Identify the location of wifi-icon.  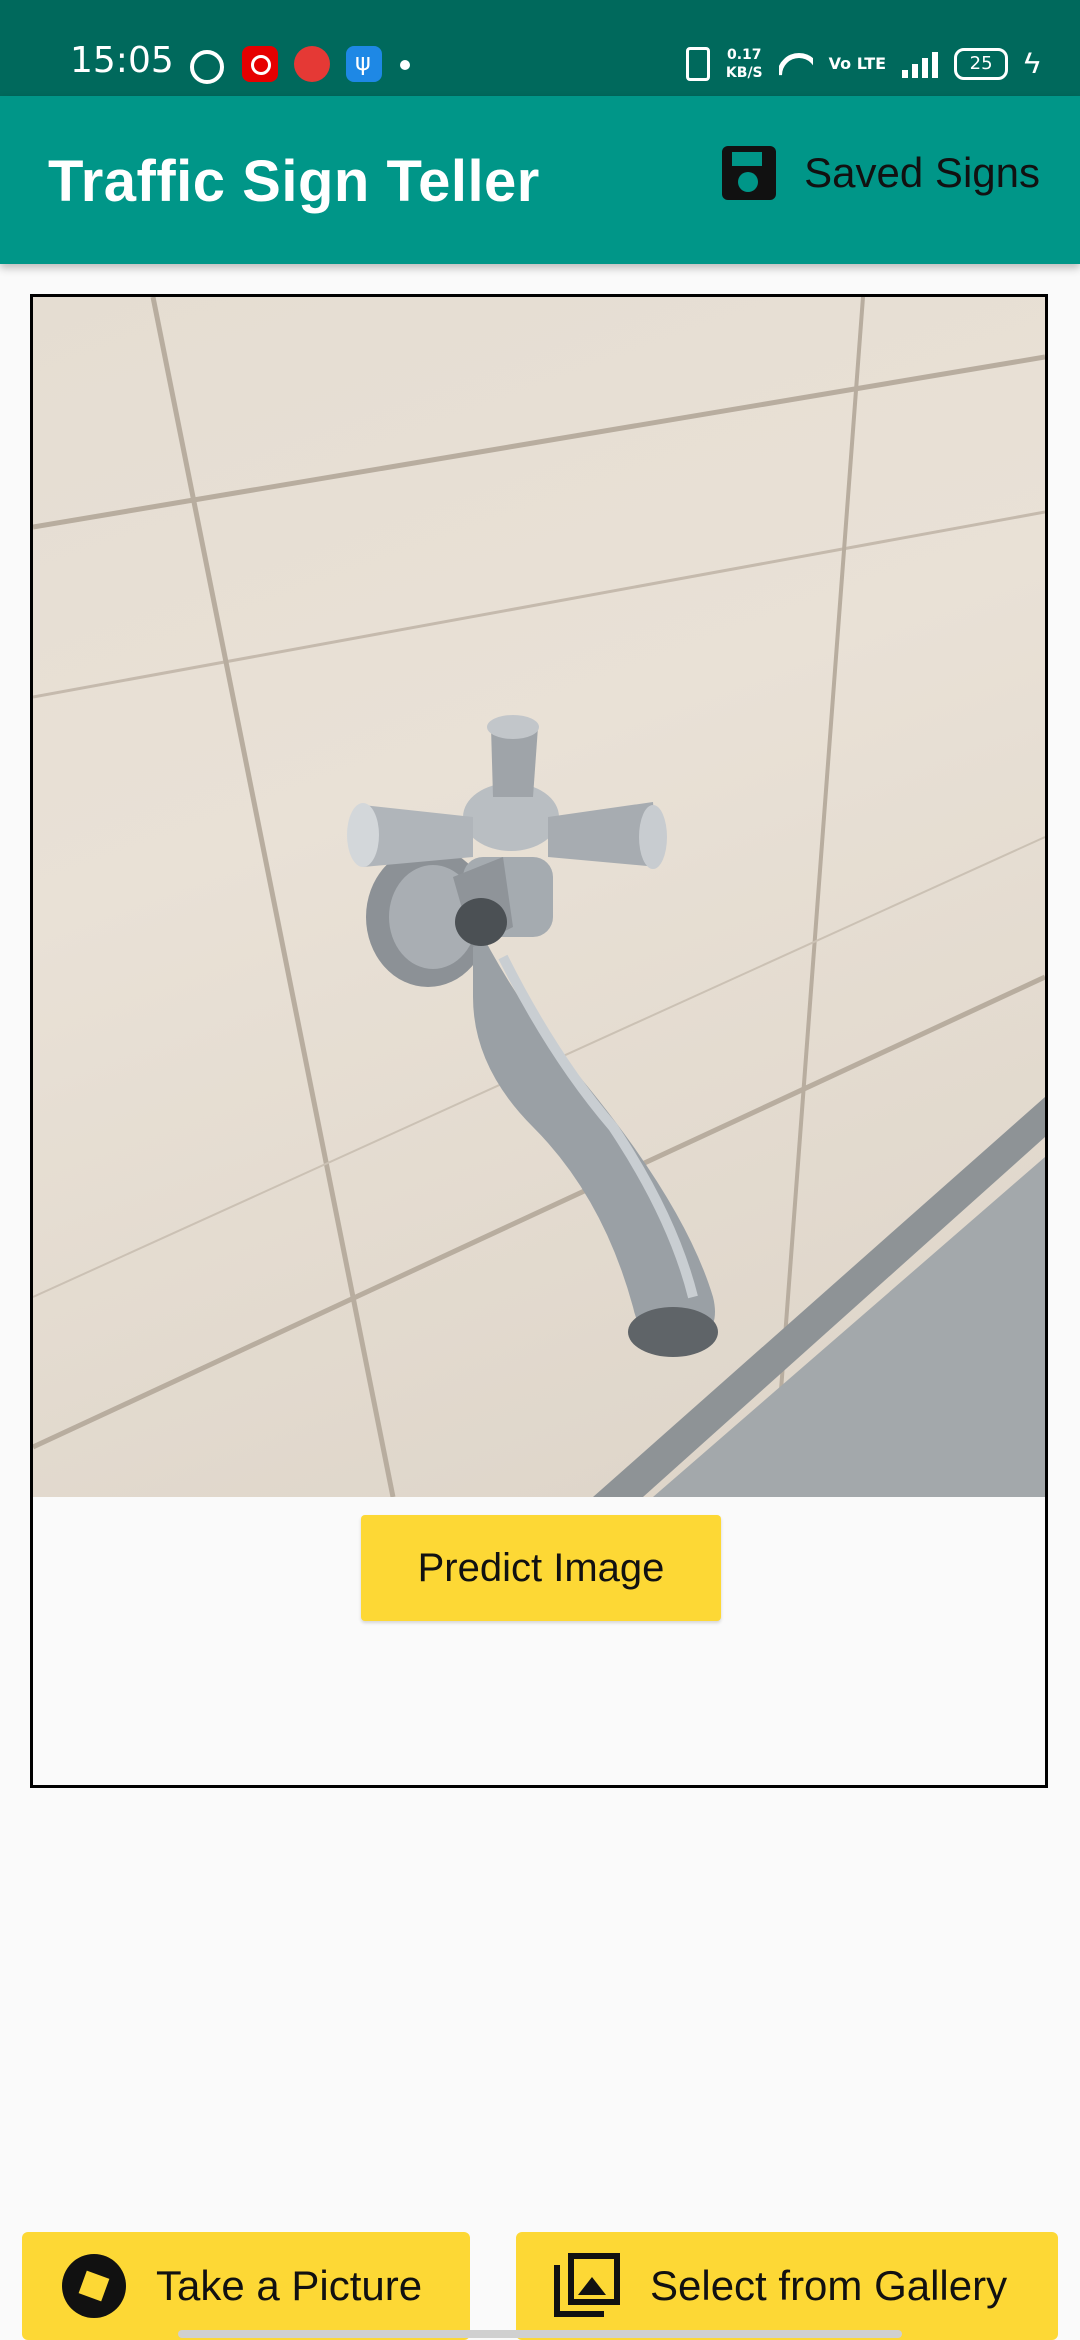
(796, 64).